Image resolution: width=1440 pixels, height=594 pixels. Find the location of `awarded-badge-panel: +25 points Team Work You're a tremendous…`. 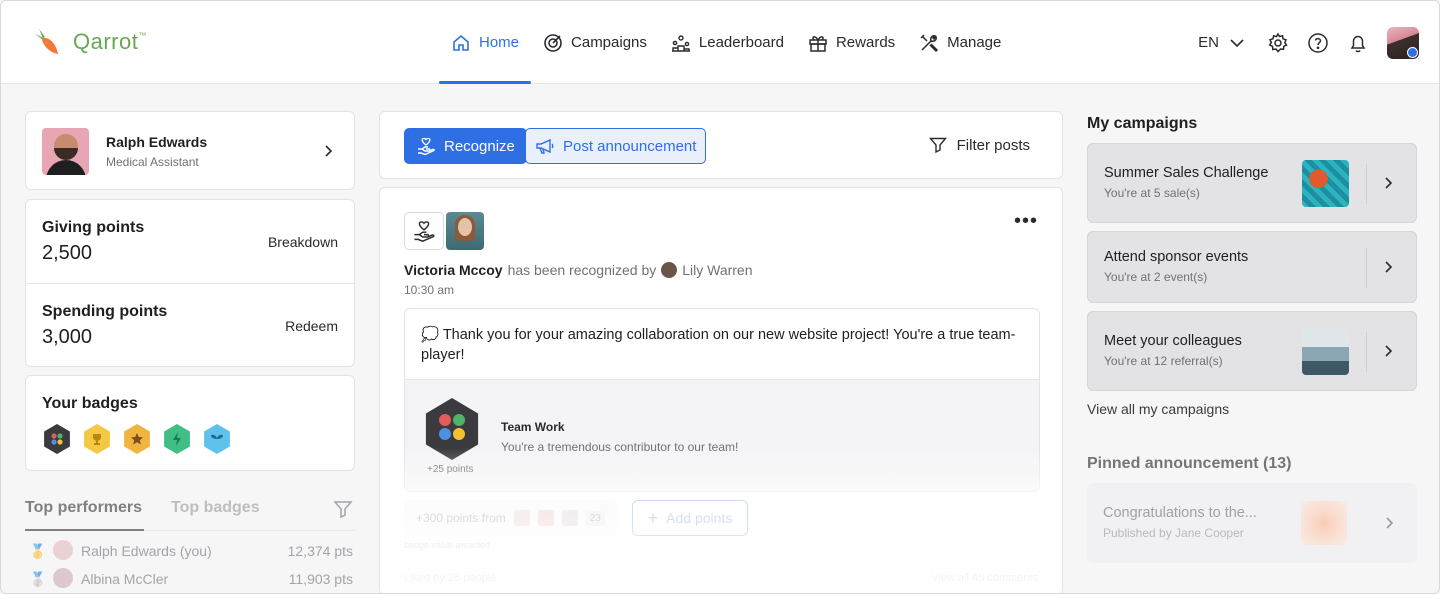

awarded-badge-panel: +25 points Team Work You're a tremendous… is located at coordinates (722, 435).